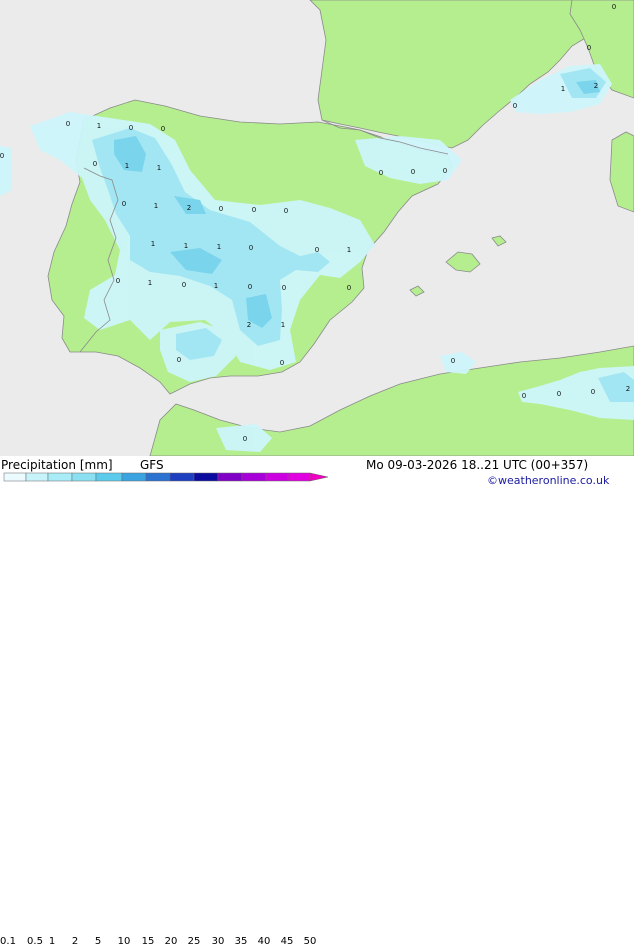  I want to click on scale-tick: 0.1, so click(8, 941).